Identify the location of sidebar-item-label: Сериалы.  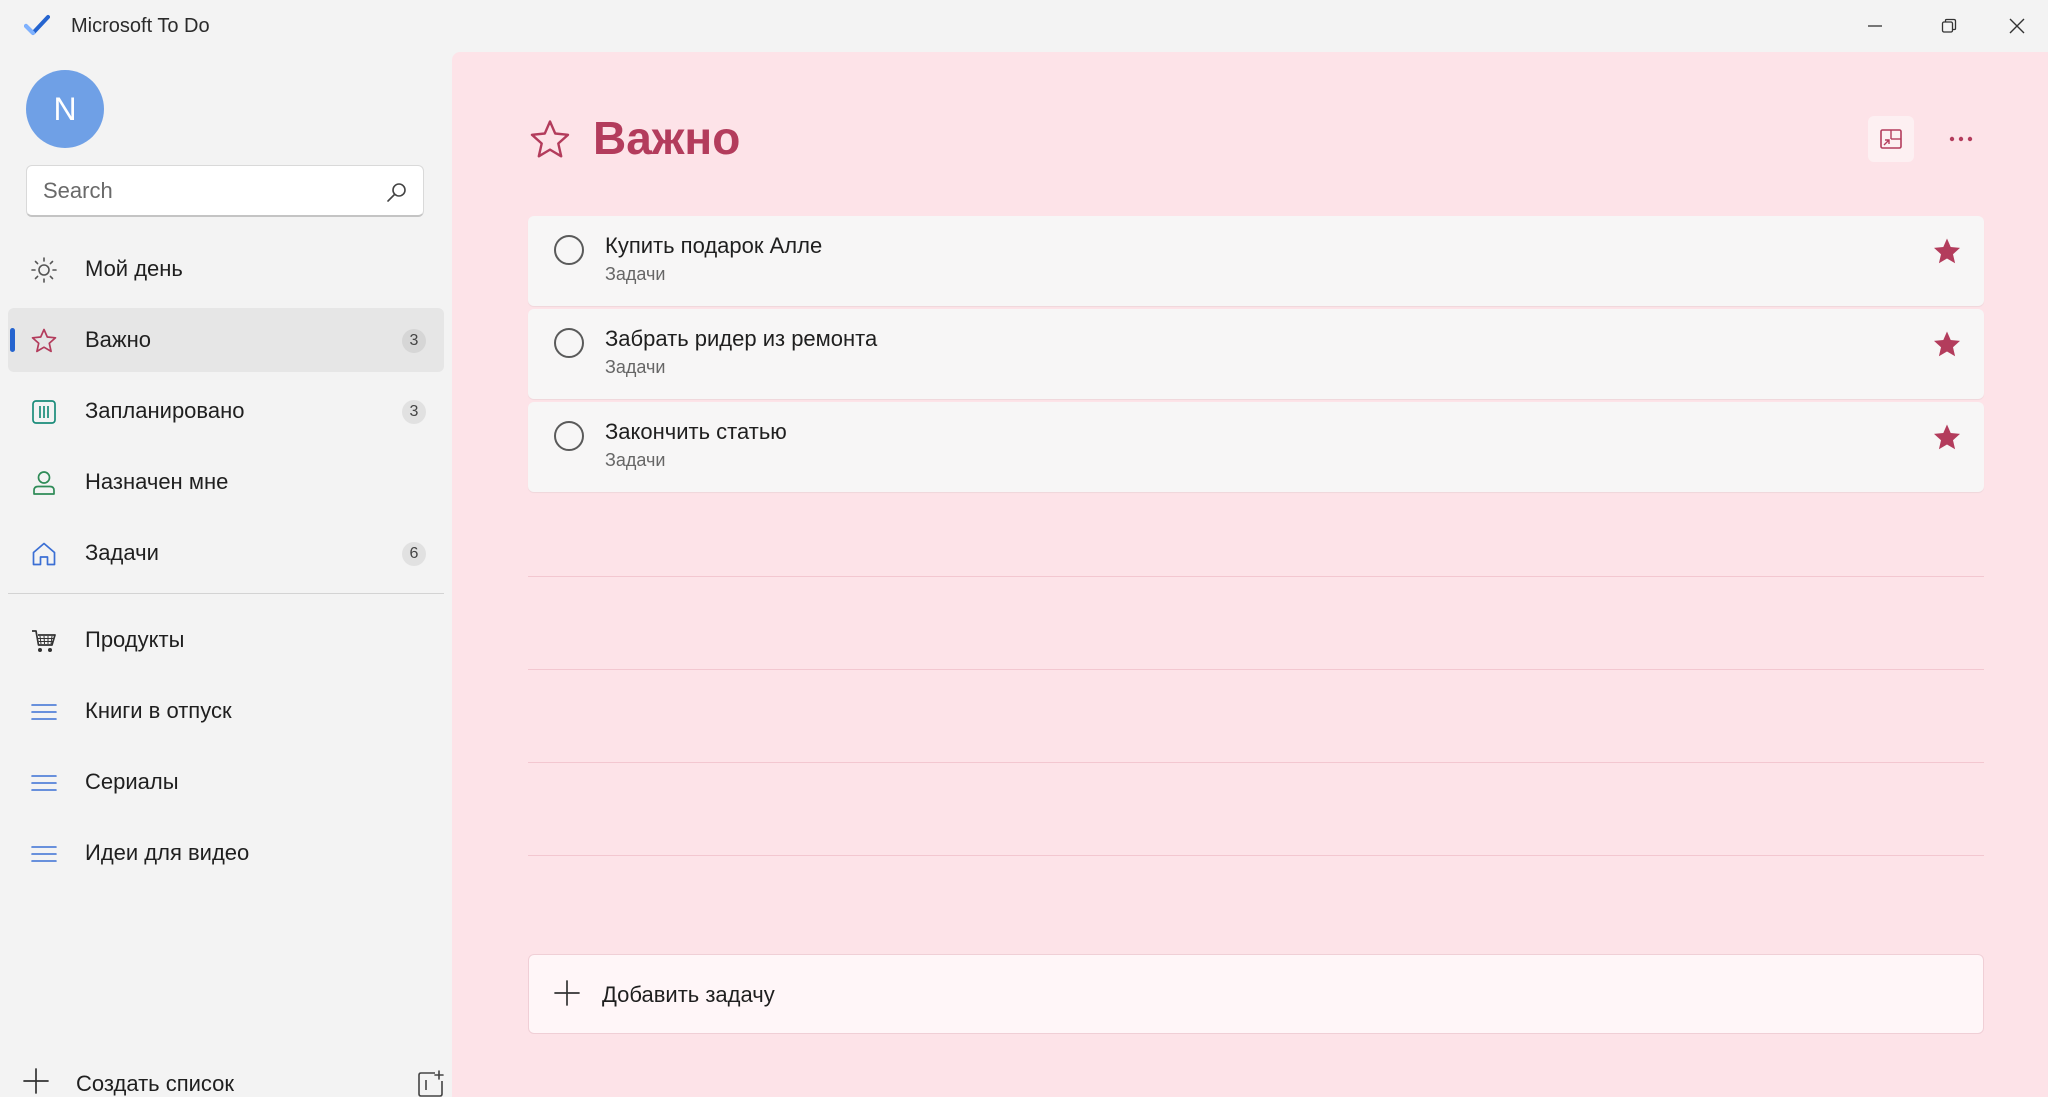
(132, 781).